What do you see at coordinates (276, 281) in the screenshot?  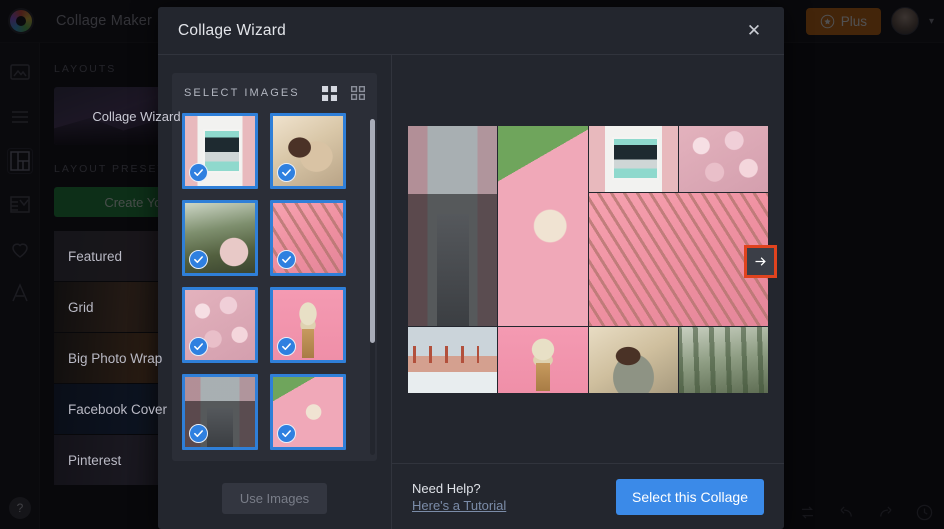 I see `thumbnail-grid` at bounding box center [276, 281].